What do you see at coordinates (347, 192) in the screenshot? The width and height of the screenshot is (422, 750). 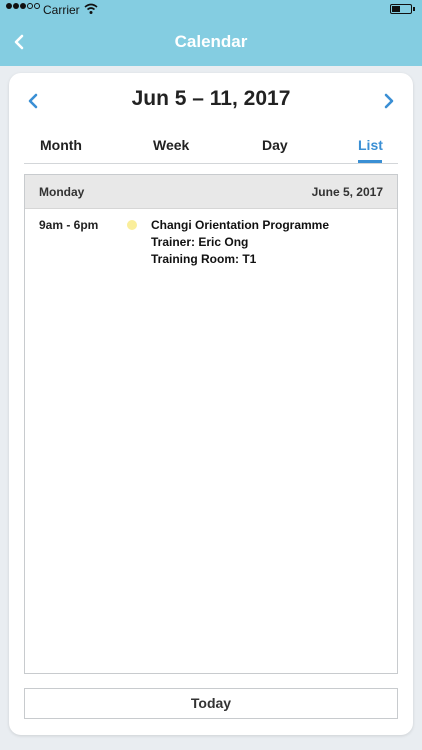 I see `day-date: June 5, 2017` at bounding box center [347, 192].